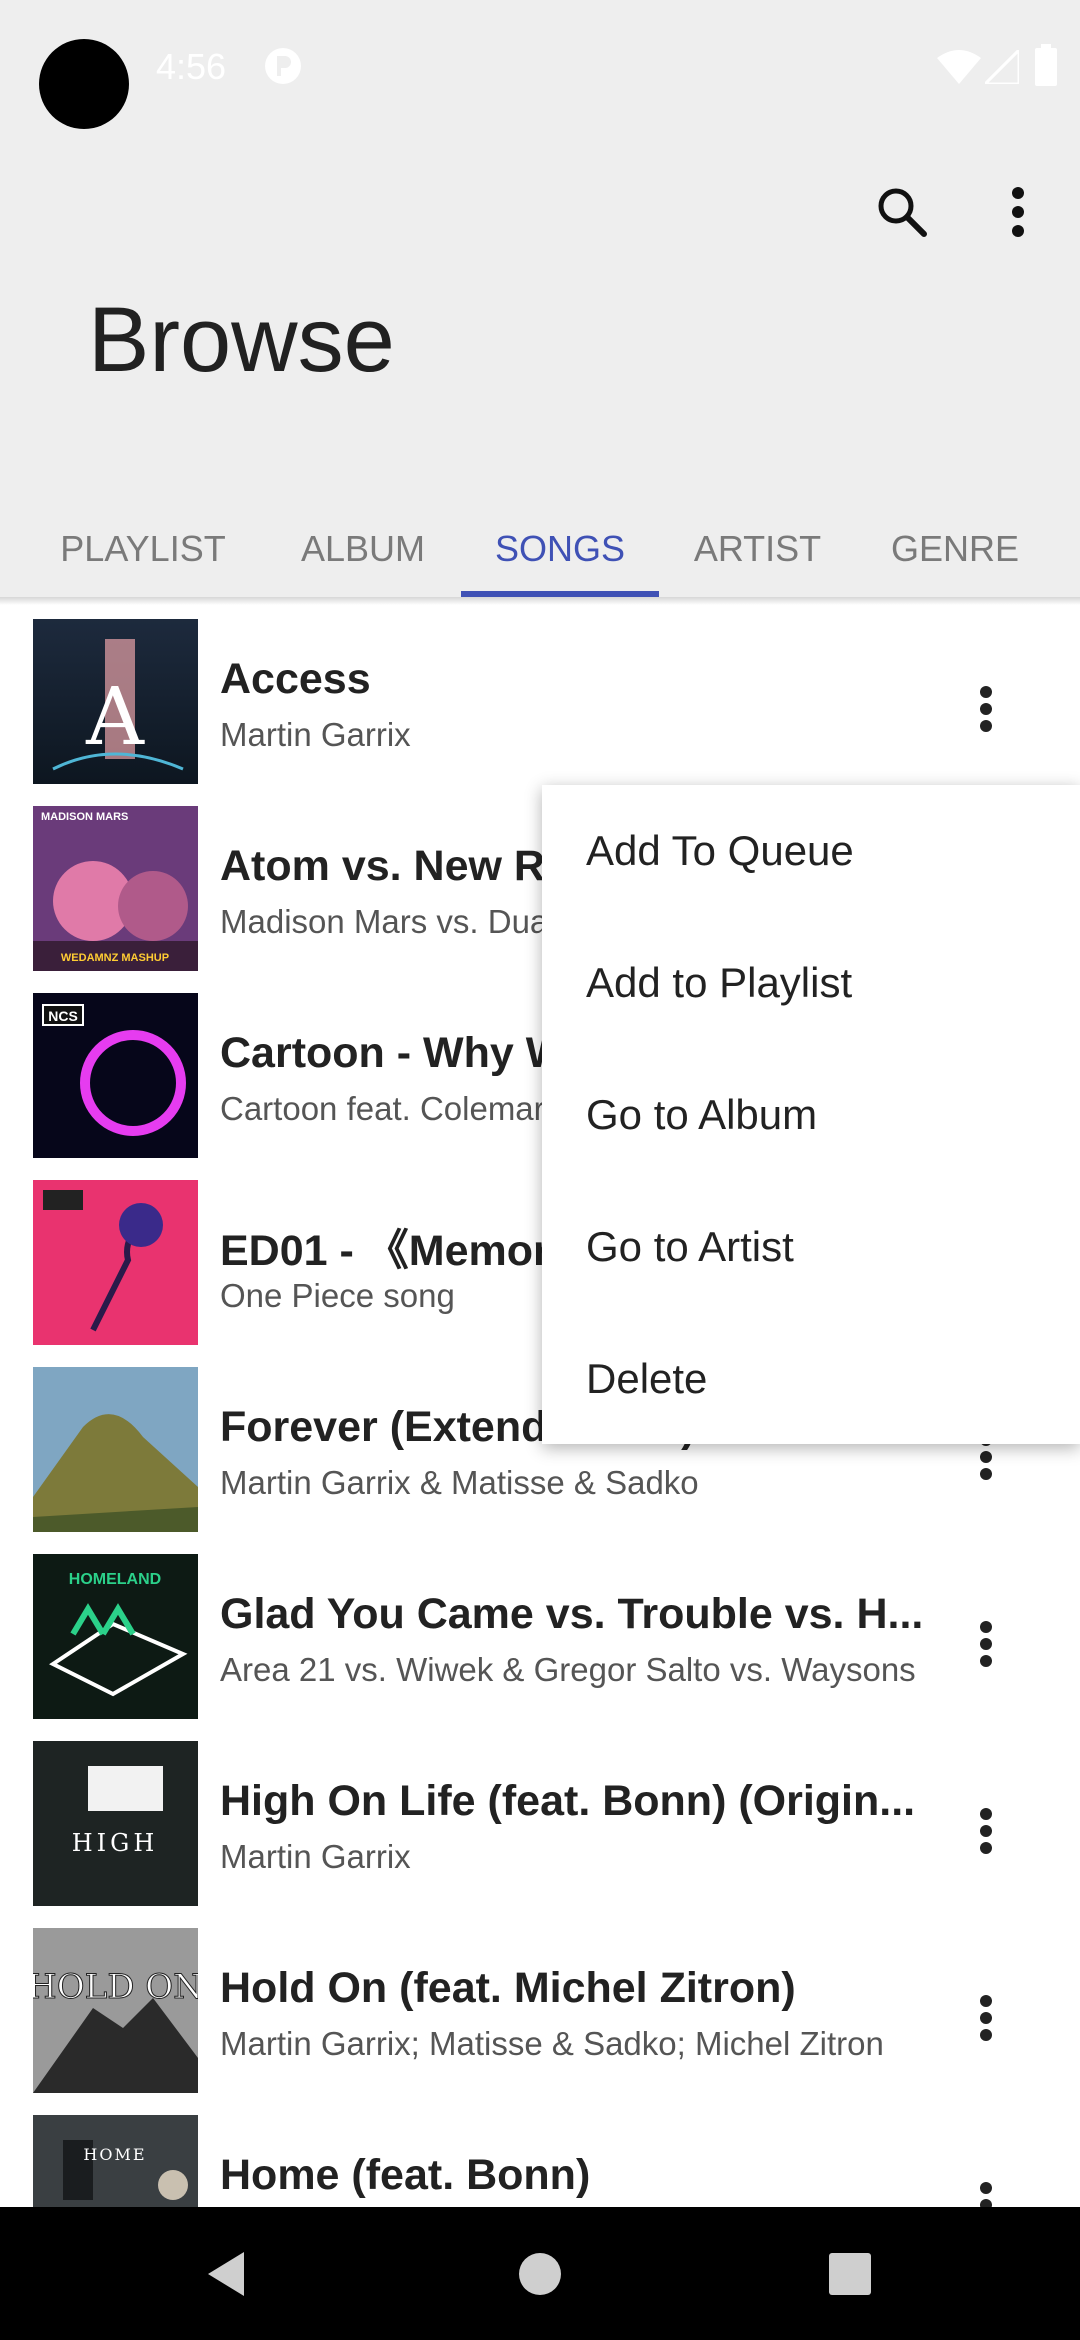  I want to click on album-art-text: HIGH, so click(115, 1843).